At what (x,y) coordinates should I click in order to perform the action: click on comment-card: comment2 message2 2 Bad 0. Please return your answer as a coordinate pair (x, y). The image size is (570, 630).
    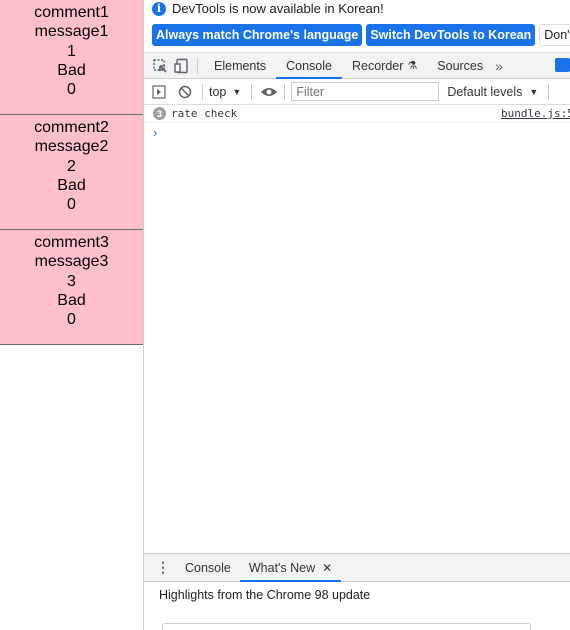
    Looking at the image, I should click on (71, 172).